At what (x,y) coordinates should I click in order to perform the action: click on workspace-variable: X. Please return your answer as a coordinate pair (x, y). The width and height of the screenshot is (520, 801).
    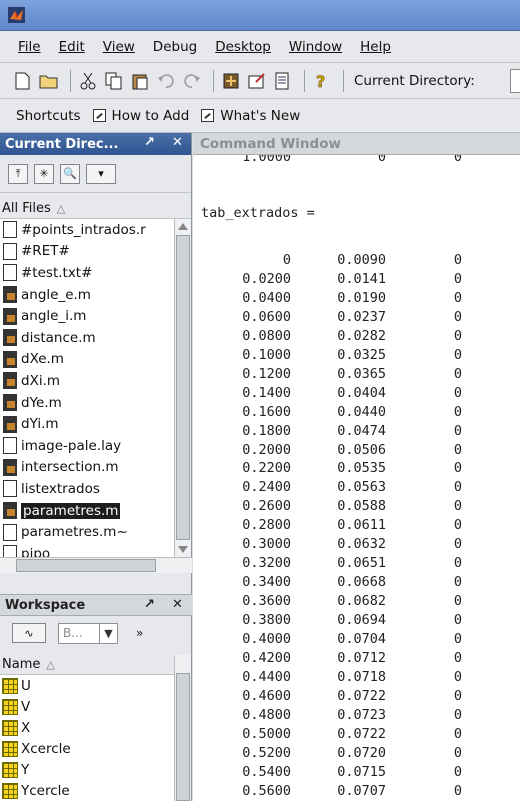
    Looking at the image, I should click on (87, 727).